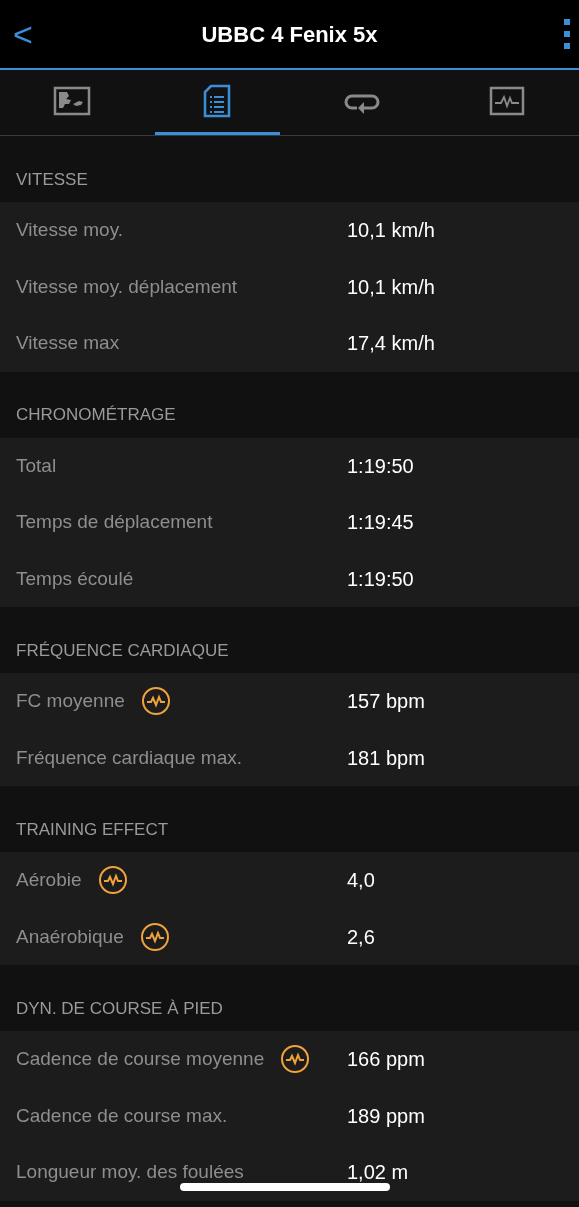  What do you see at coordinates (23, 34) in the screenshot?
I see `back-button: <` at bounding box center [23, 34].